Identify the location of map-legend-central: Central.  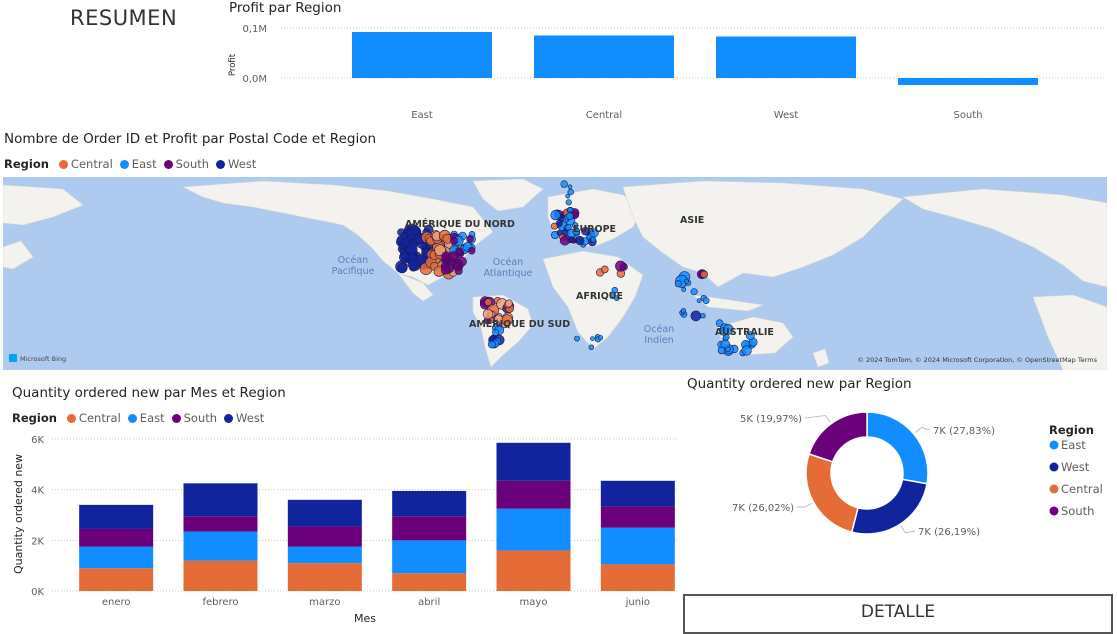
(84, 164).